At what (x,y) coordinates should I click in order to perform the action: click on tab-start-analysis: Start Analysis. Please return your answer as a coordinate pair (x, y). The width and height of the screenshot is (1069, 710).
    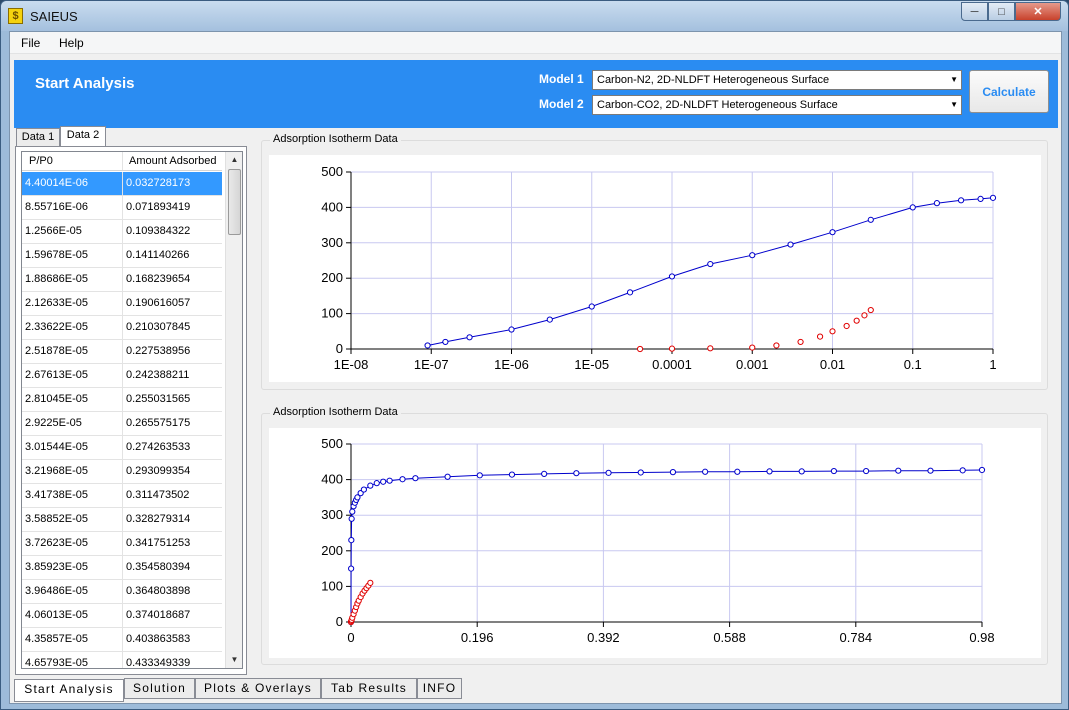
    Looking at the image, I should click on (69, 690).